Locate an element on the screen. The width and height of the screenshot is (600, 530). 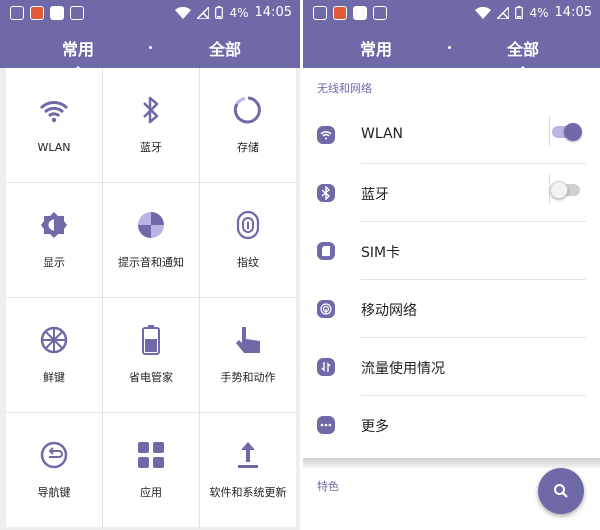
fresh-key-icon is located at coordinates (54, 340).